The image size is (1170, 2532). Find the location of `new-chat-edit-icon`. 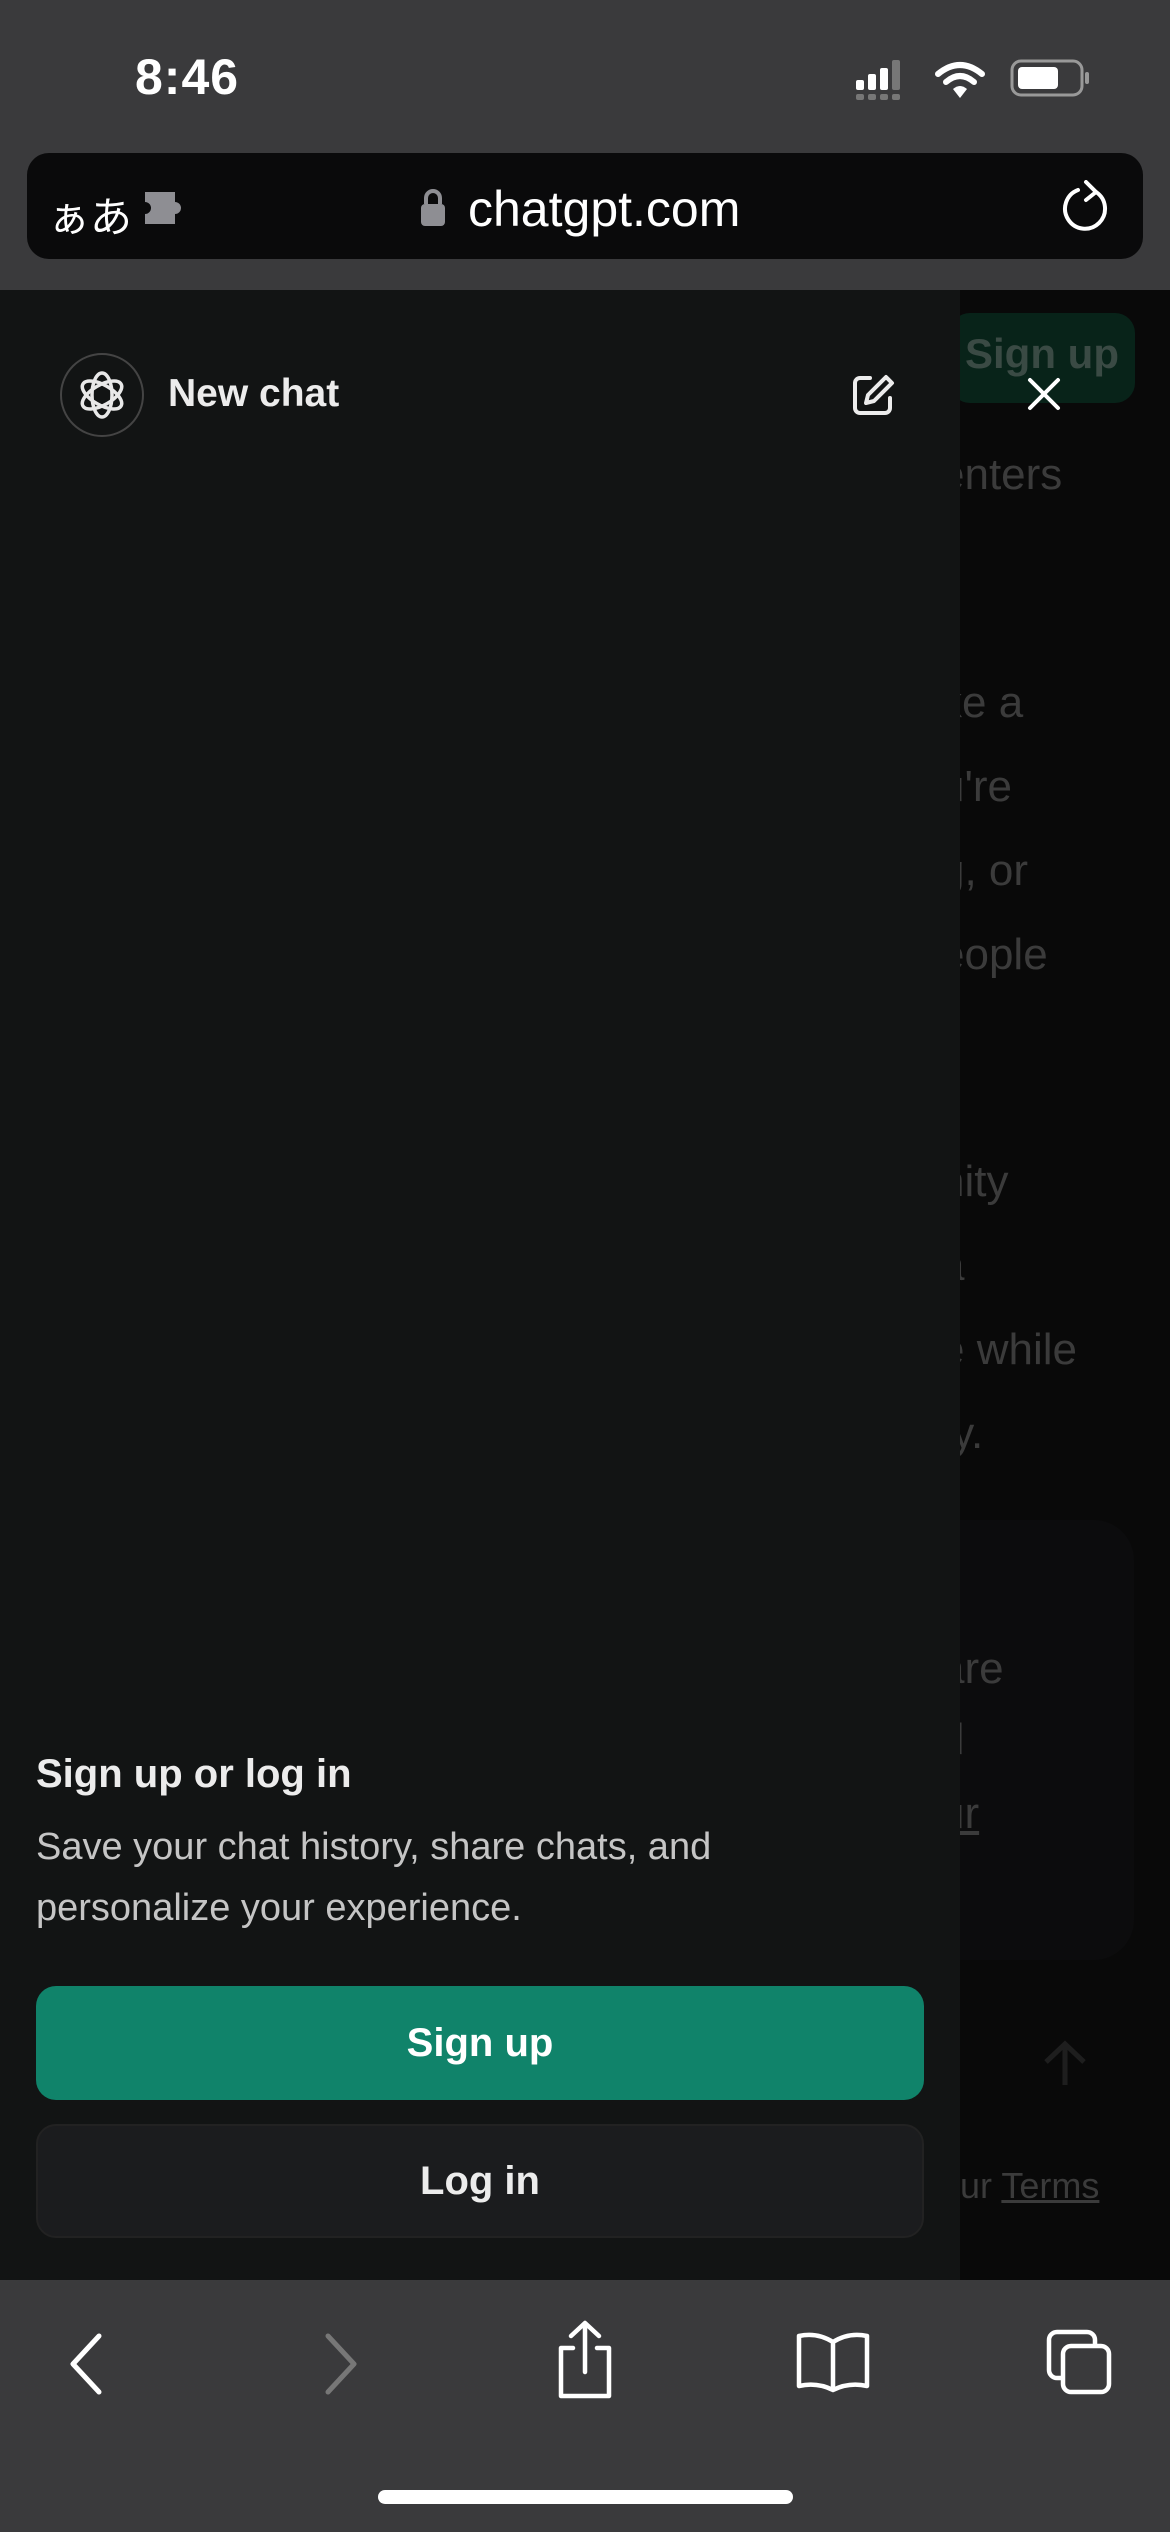

new-chat-edit-icon is located at coordinates (873, 395).